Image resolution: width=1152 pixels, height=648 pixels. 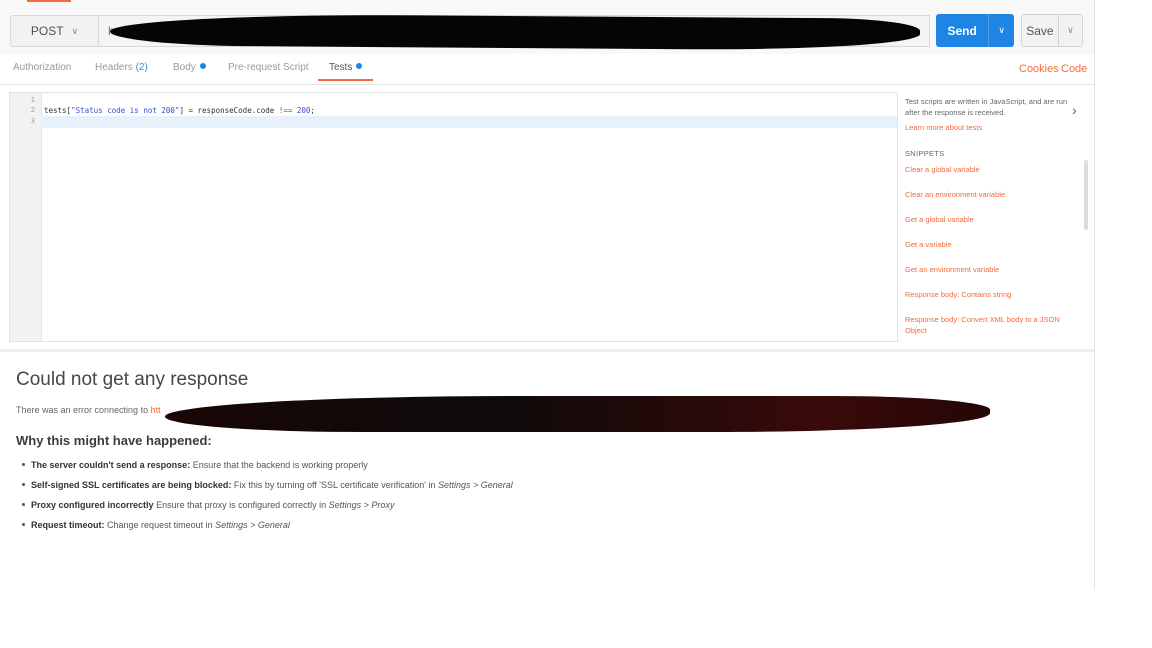 I want to click on tab-label: Pre-request Script, so click(x=268, y=67).